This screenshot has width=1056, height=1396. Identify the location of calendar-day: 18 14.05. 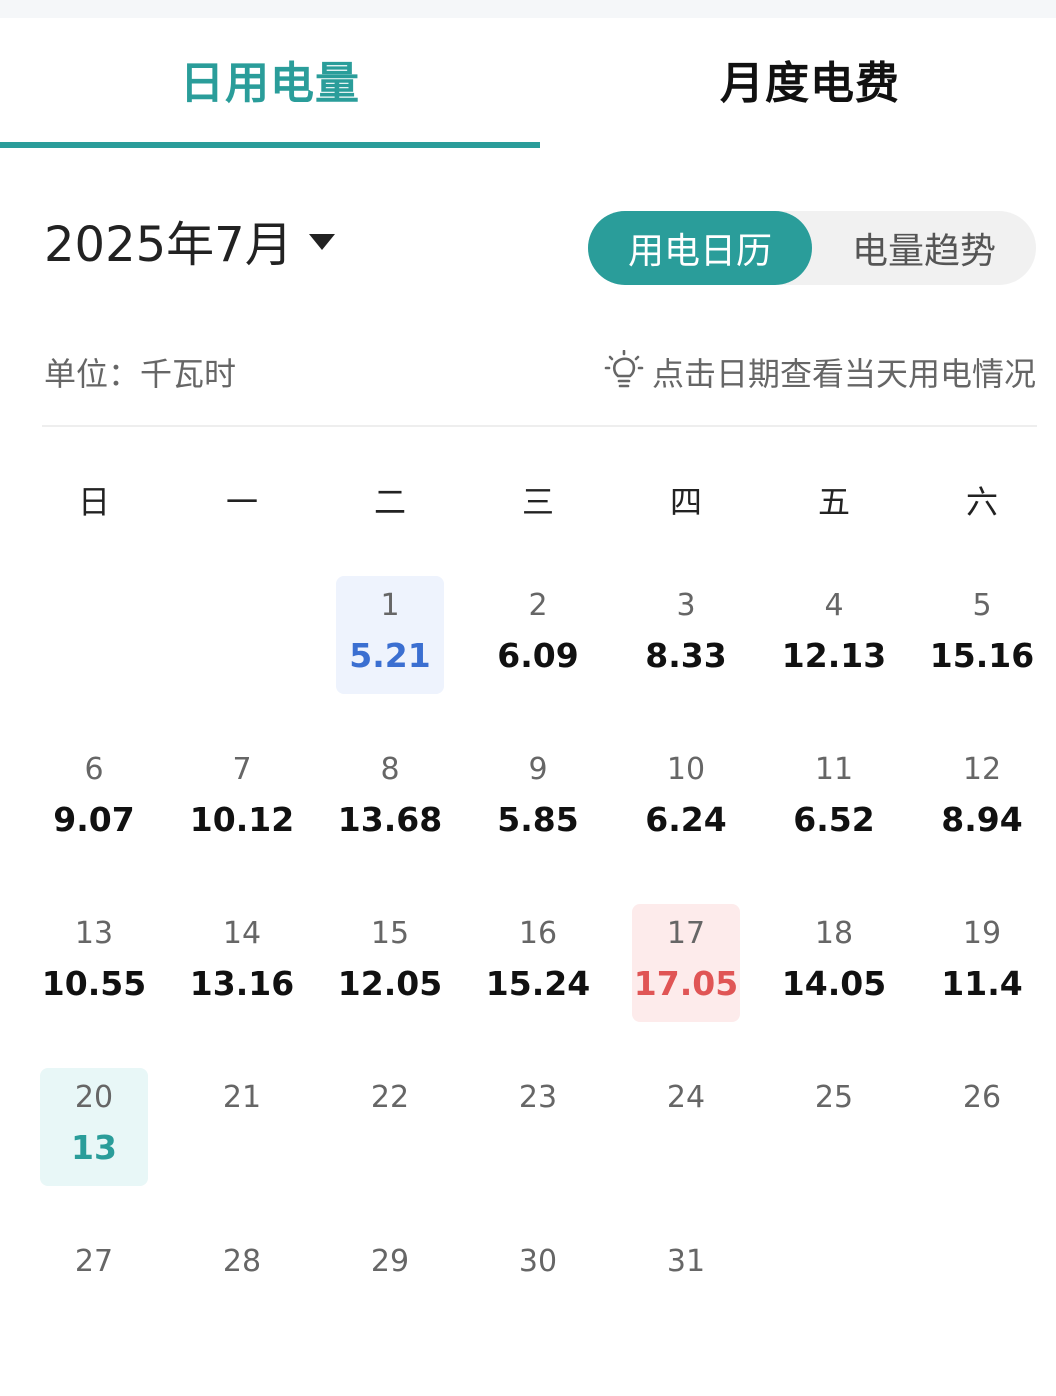
(834, 953).